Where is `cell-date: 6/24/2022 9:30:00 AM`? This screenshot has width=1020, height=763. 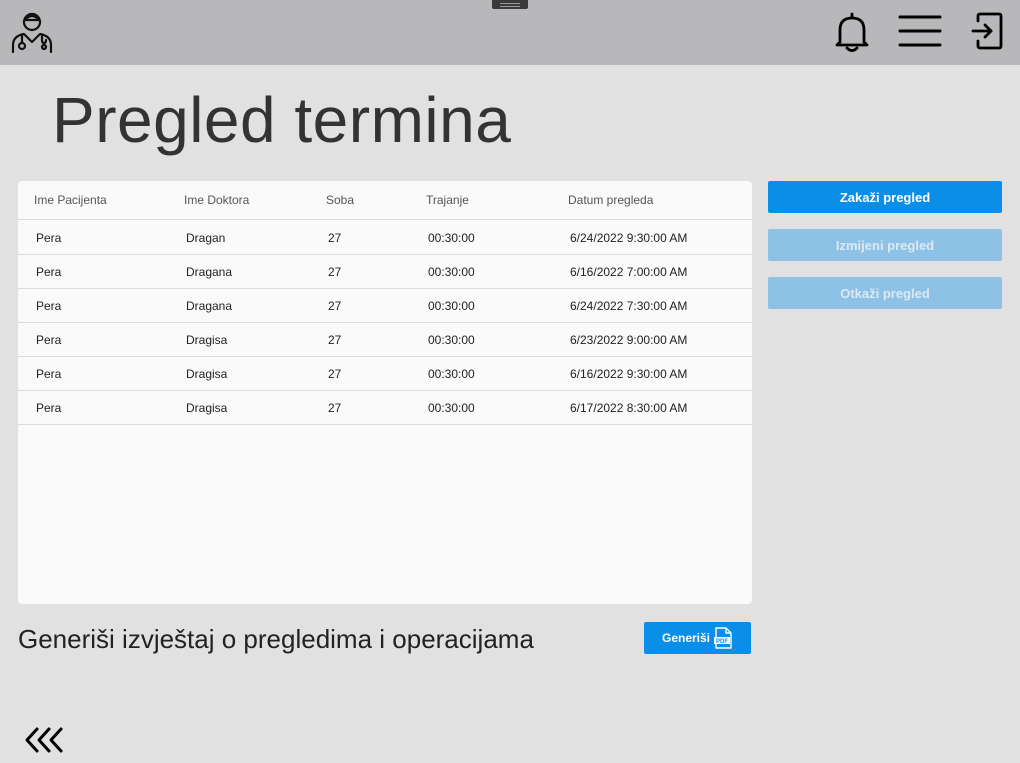 cell-date: 6/24/2022 9:30:00 AM is located at coordinates (629, 238).